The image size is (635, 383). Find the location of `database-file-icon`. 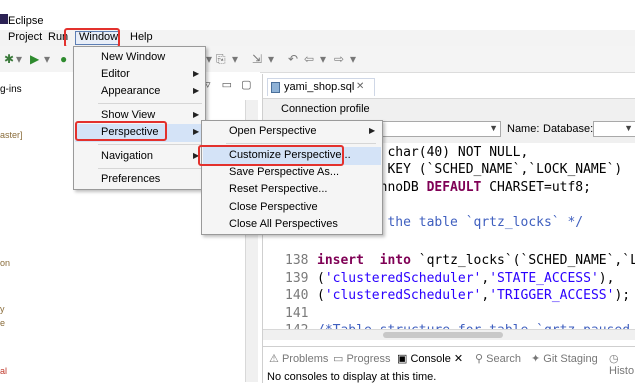

database-file-icon is located at coordinates (275, 87).